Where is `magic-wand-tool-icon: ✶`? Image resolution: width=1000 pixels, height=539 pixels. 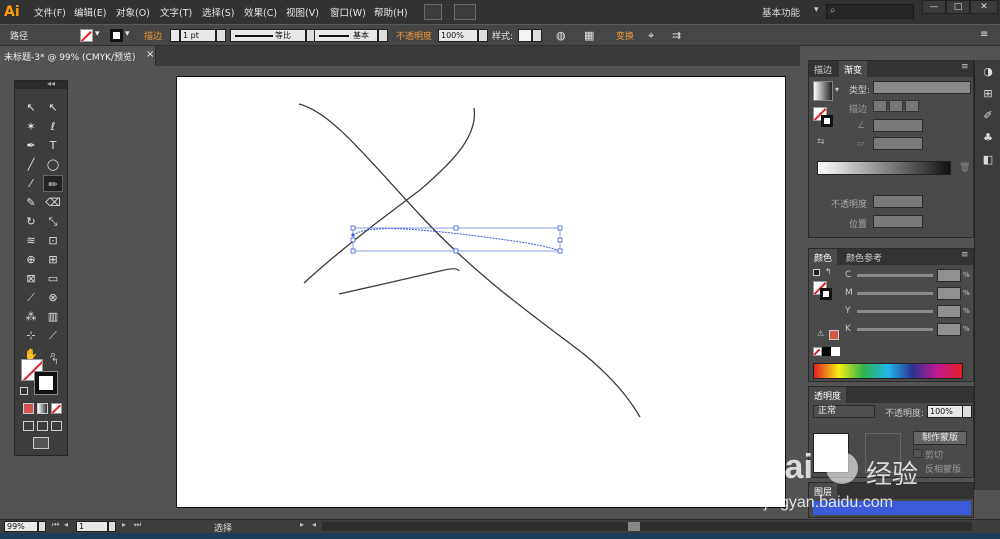 magic-wand-tool-icon: ✶ is located at coordinates (31, 126).